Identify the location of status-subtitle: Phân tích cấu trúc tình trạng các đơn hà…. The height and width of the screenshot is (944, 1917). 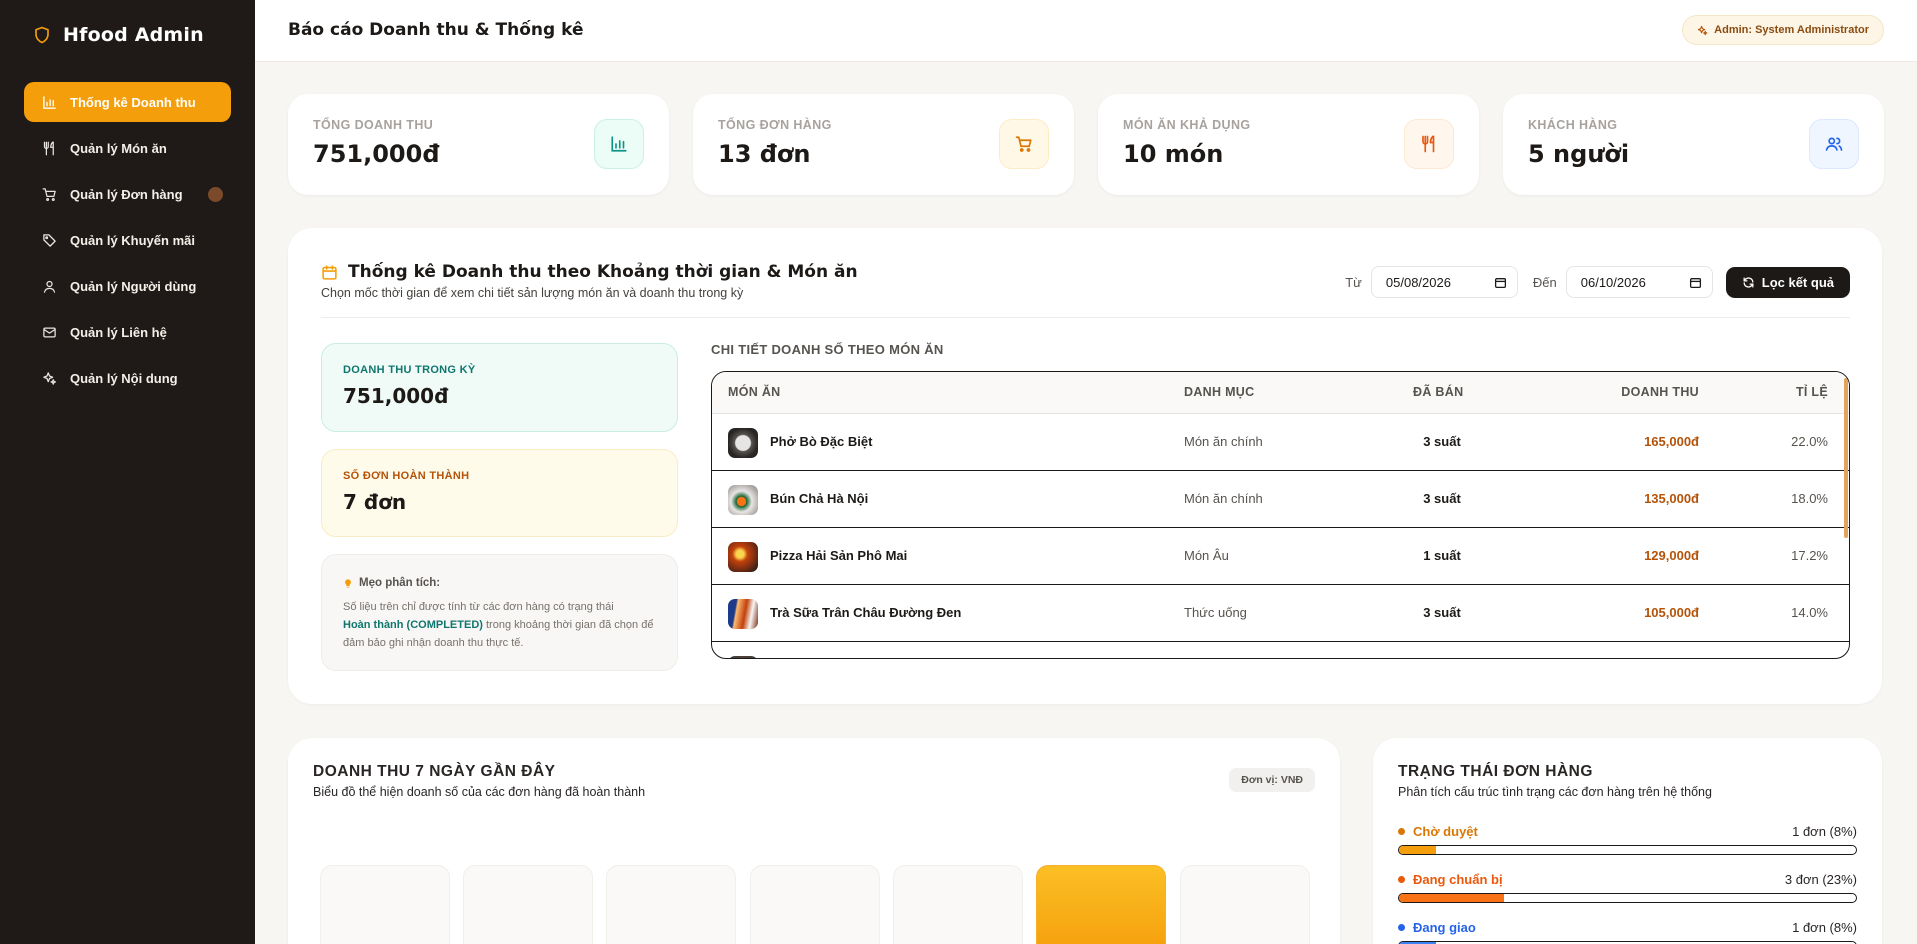
(1555, 792).